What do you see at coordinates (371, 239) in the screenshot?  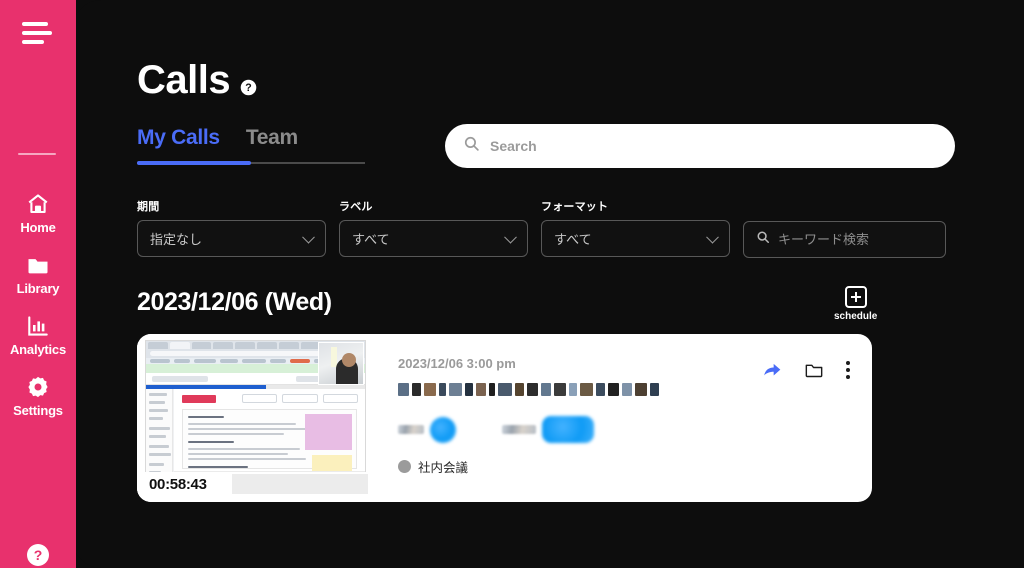 I see `label-value: すべて` at bounding box center [371, 239].